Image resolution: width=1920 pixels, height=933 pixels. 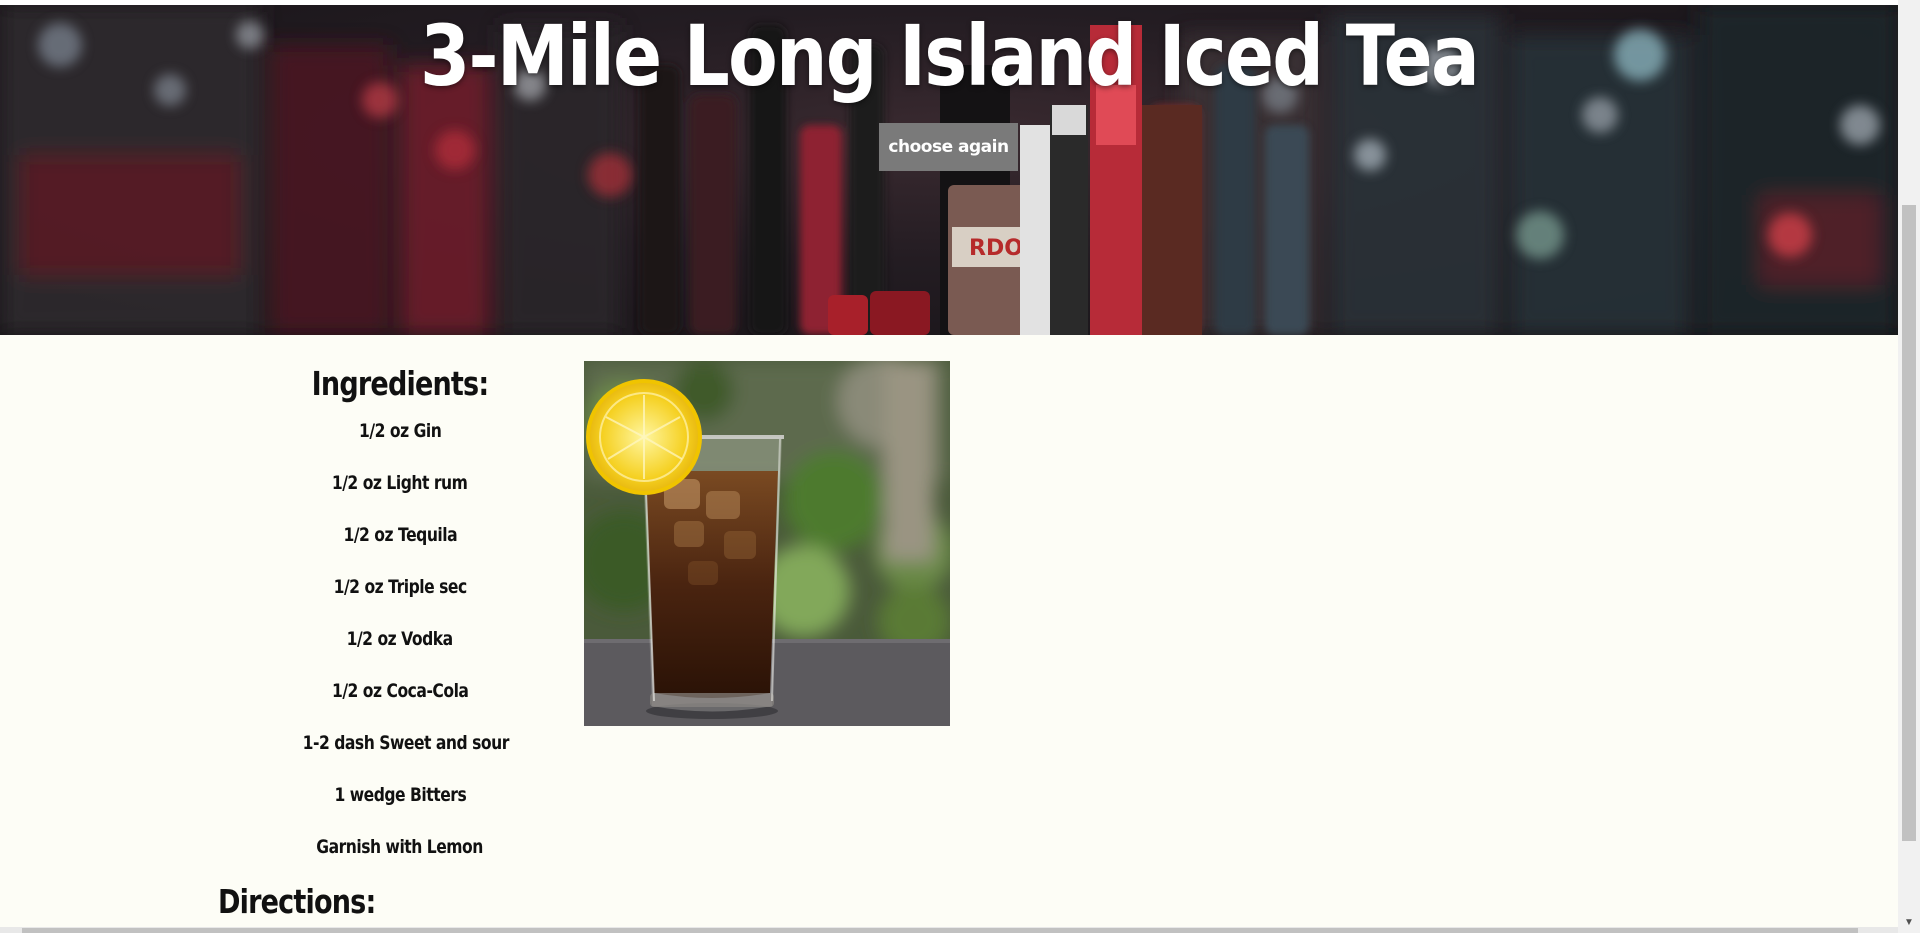 I want to click on ingredient-item: 1/2 oz Gin, so click(x=400, y=438).